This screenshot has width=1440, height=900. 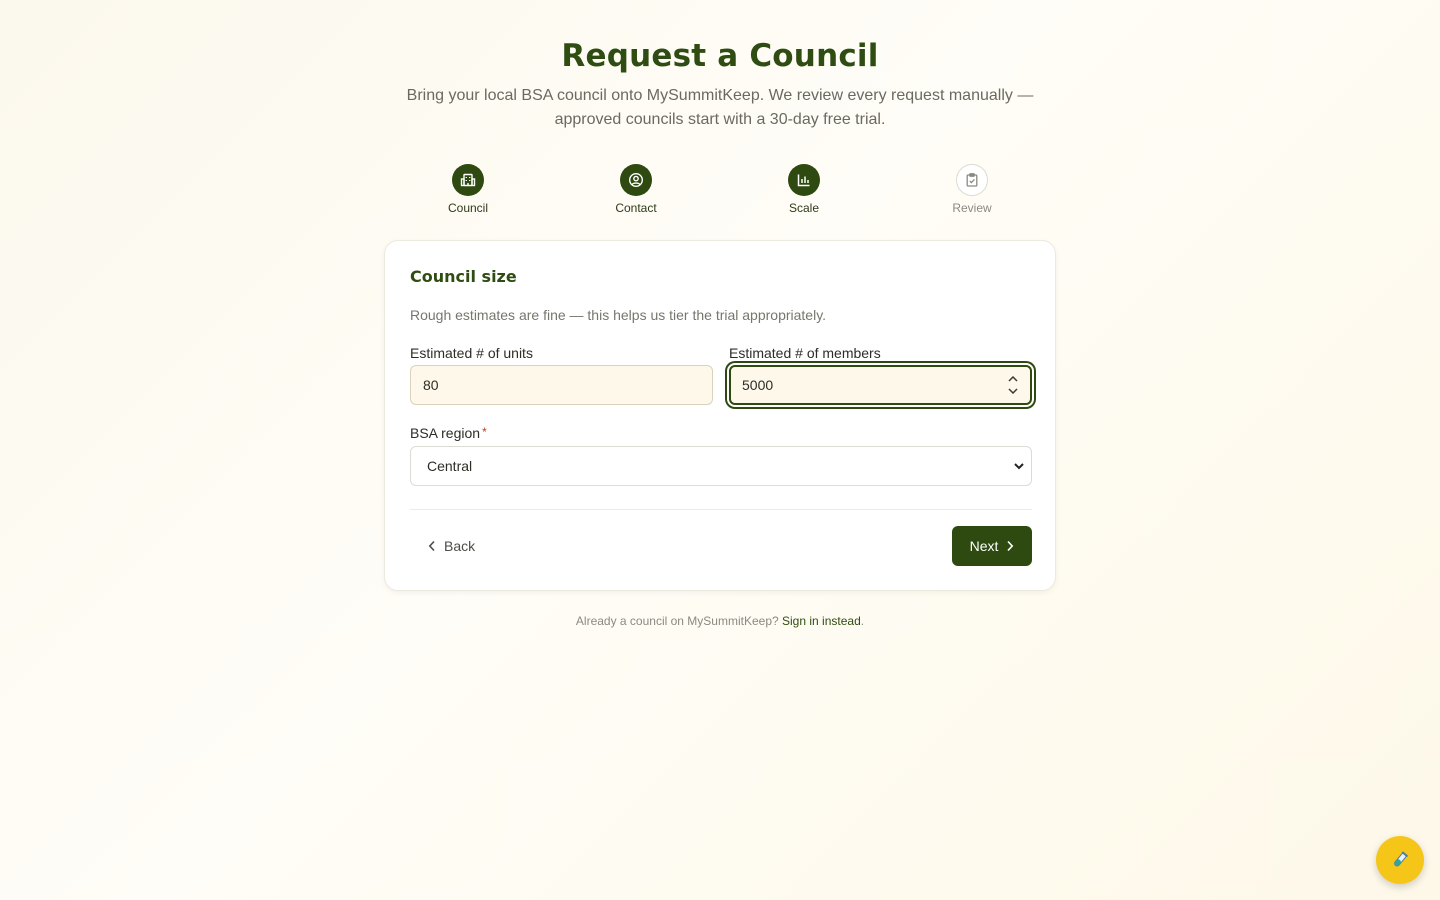 I want to click on members-value: 5000, so click(x=758, y=385).